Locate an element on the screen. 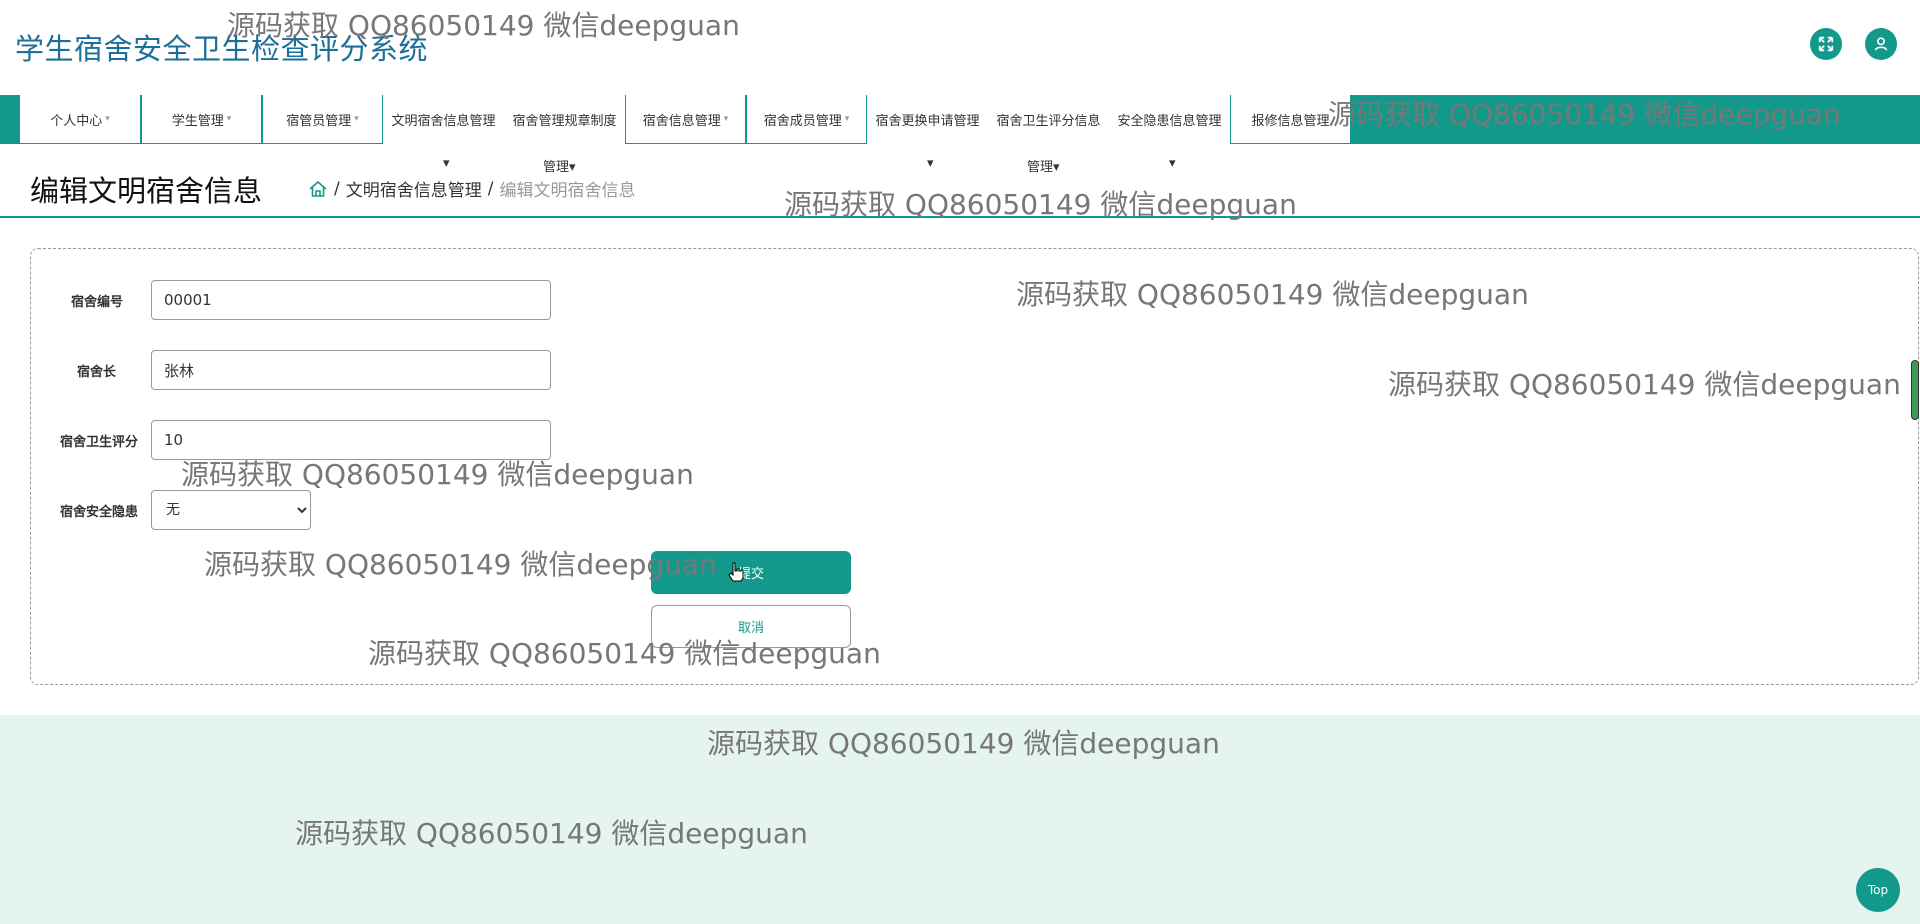  dorm-no-label: 宿舍编号 is located at coordinates (96, 302).